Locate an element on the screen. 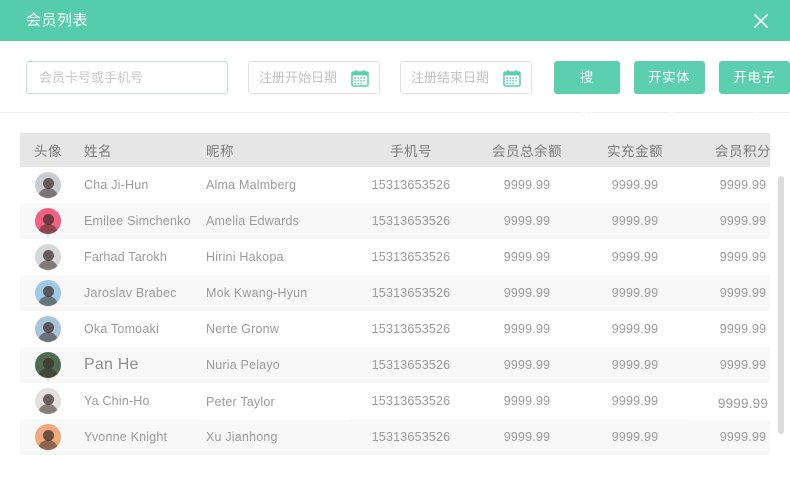 The width and height of the screenshot is (790, 500). end-date-input is located at coordinates (454, 77).